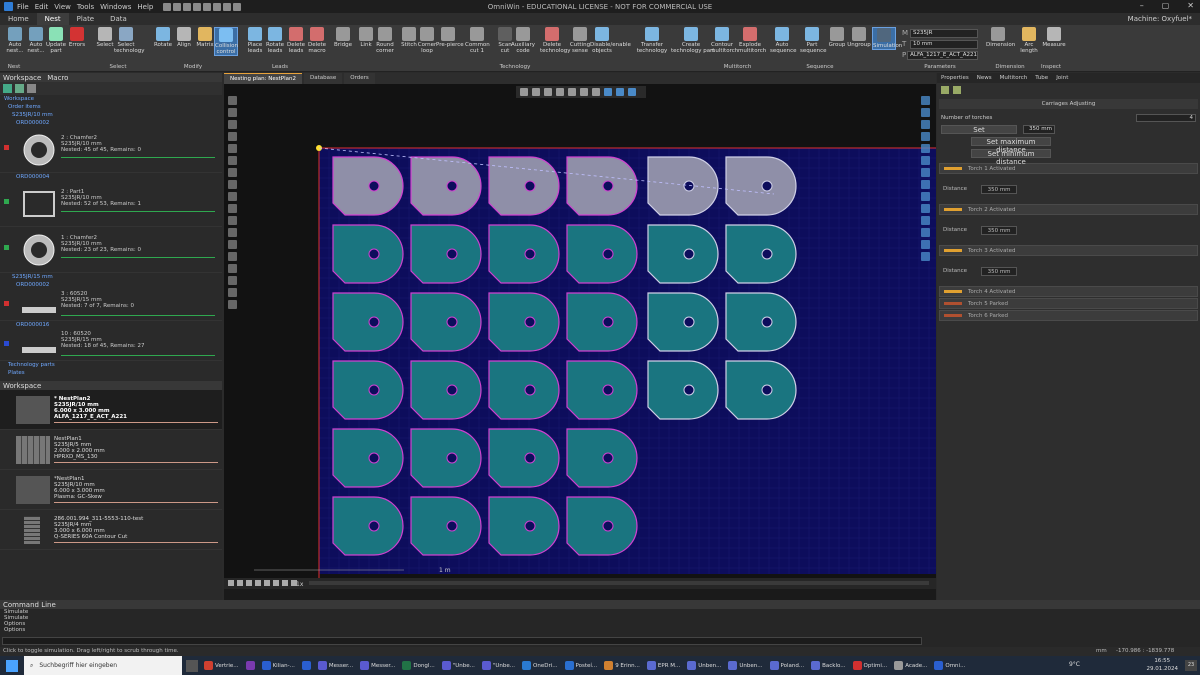  Describe the element at coordinates (77, 37) in the screenshot. I see `errors-button: Errors` at that location.